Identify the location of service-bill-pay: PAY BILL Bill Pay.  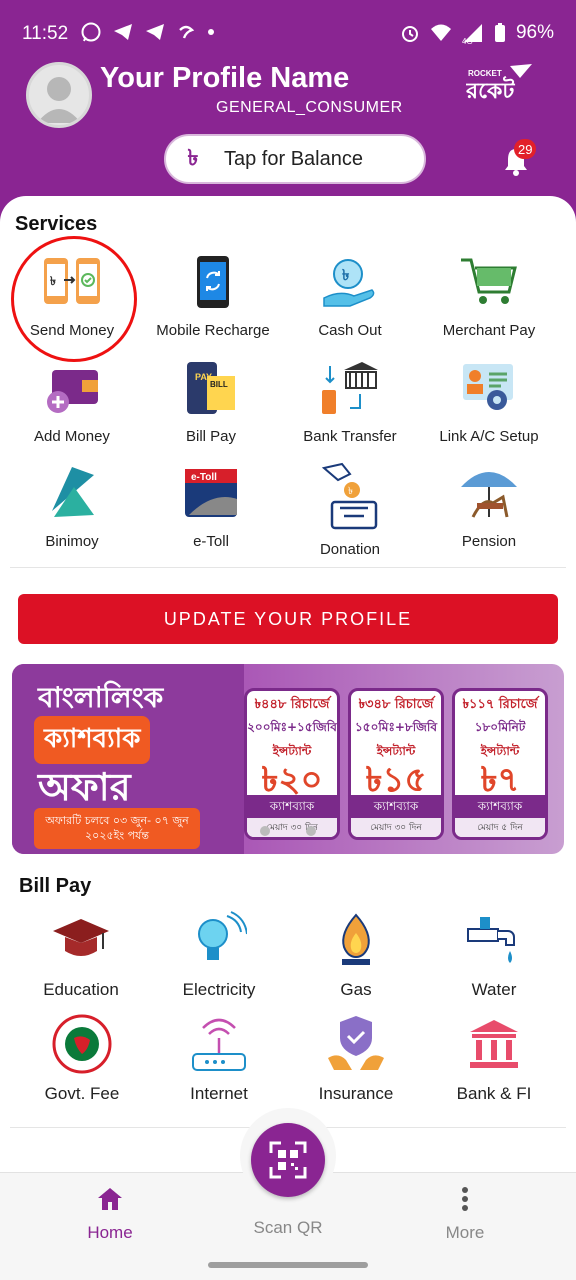
(211, 400).